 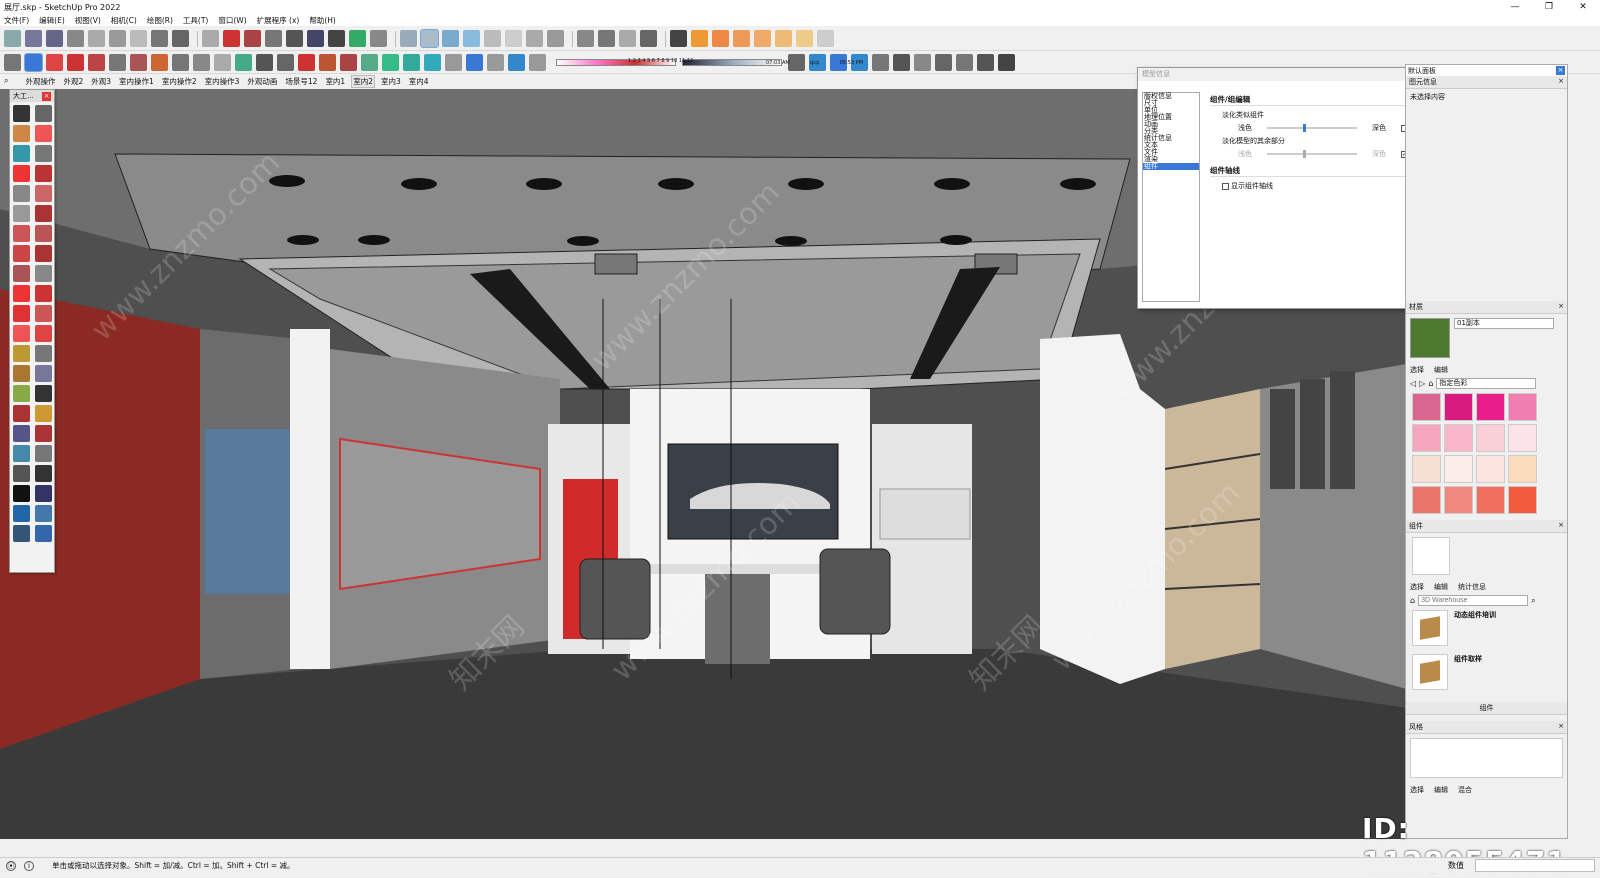 I want to click on scene-tab: 外观3, so click(x=101, y=81).